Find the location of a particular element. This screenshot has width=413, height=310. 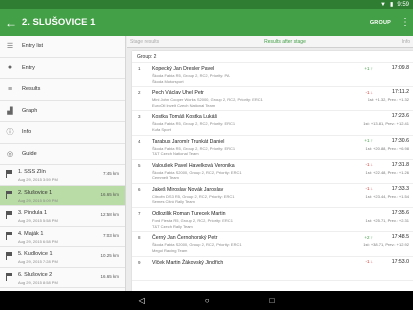

stage-date: Aug 29, 2015 8:58 PM is located at coordinates (38, 282).